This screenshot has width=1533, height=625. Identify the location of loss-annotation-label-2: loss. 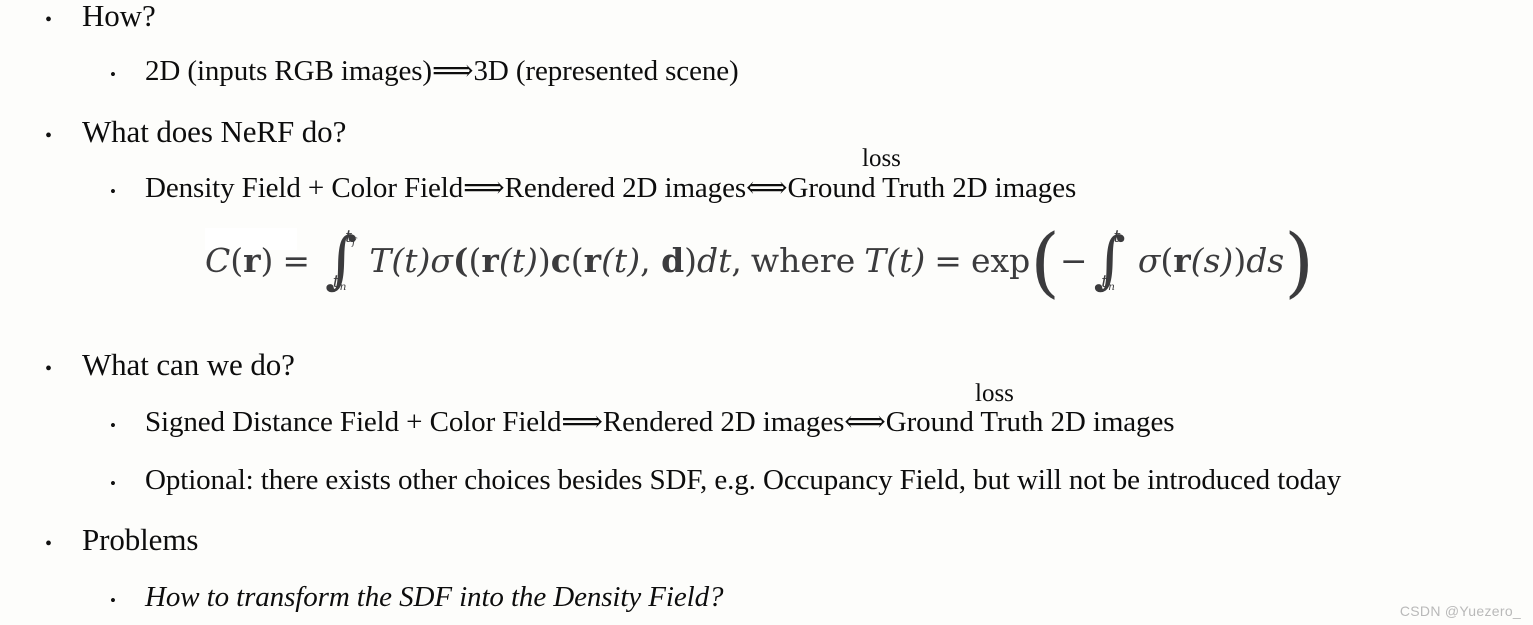
(994, 393).